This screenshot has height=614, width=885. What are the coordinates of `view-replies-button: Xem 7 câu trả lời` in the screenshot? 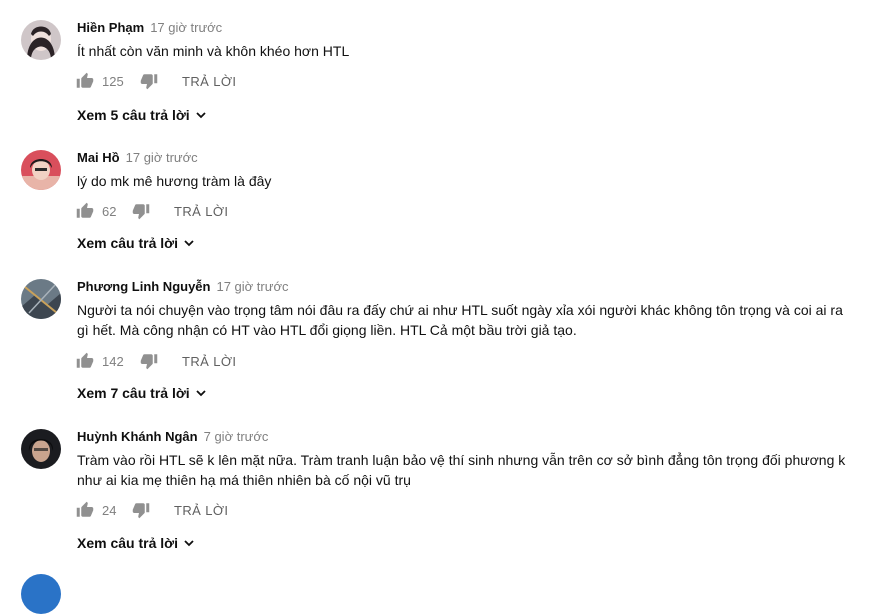 It's located at (142, 393).